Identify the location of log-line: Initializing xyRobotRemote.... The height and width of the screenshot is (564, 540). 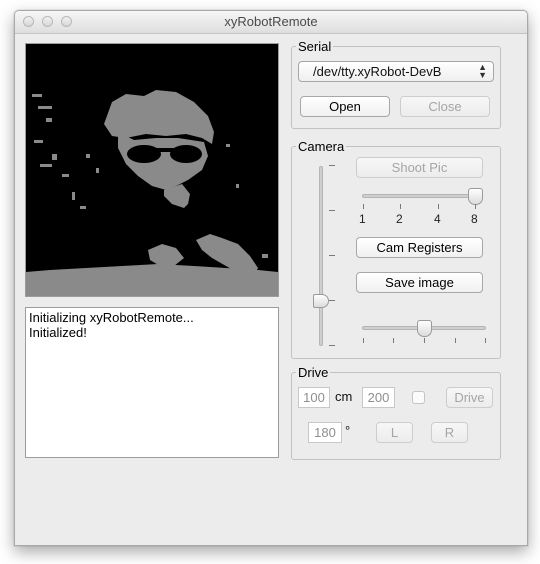
(111, 317).